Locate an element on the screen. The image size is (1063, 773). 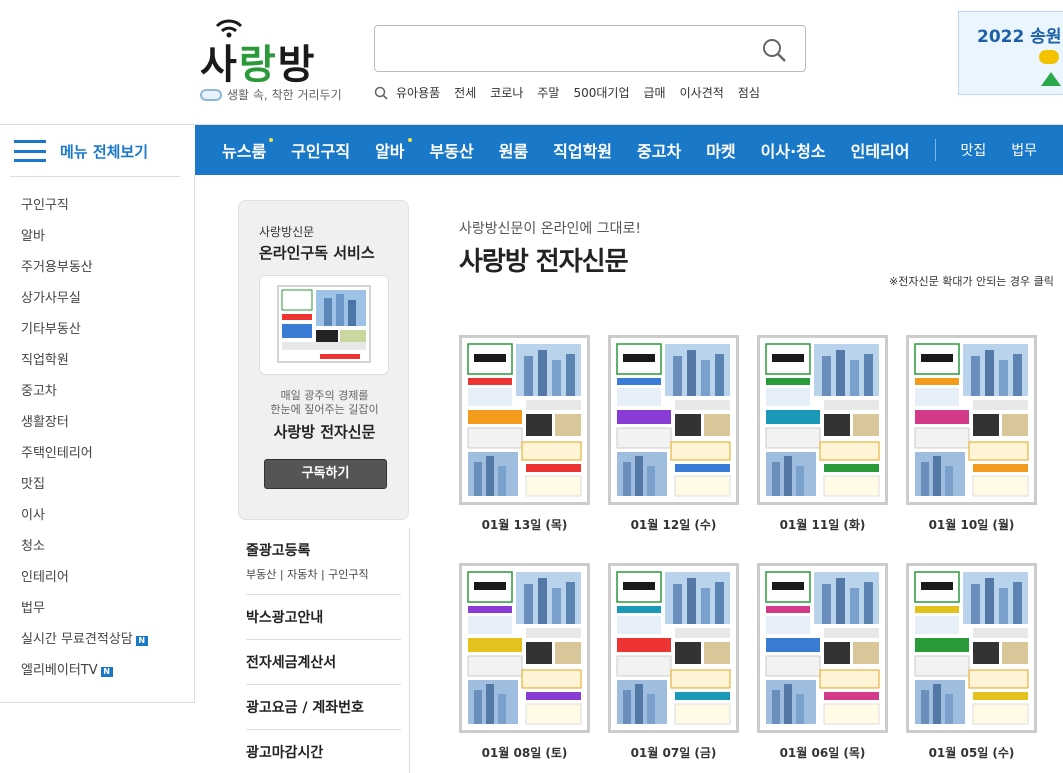
ad-item: 광고요금 / 계좌번호 is located at coordinates (323, 707).